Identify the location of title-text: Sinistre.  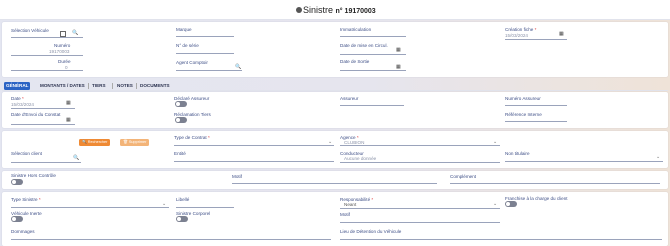
(318, 10).